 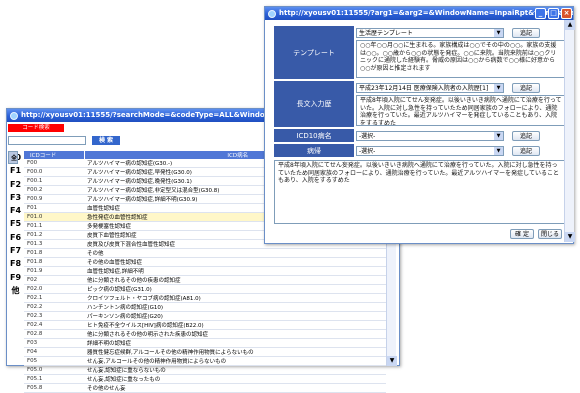 I want to click on history-select: 平成23年12月14日 医療保険入院者の入院歴[1] ▼, so click(x=430, y=88).